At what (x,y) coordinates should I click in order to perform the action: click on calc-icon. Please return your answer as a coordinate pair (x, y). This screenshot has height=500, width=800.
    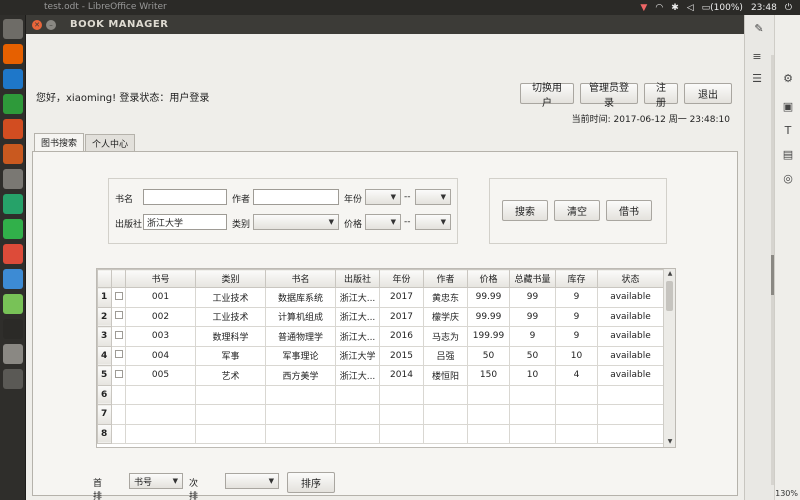
    Looking at the image, I should click on (13, 104).